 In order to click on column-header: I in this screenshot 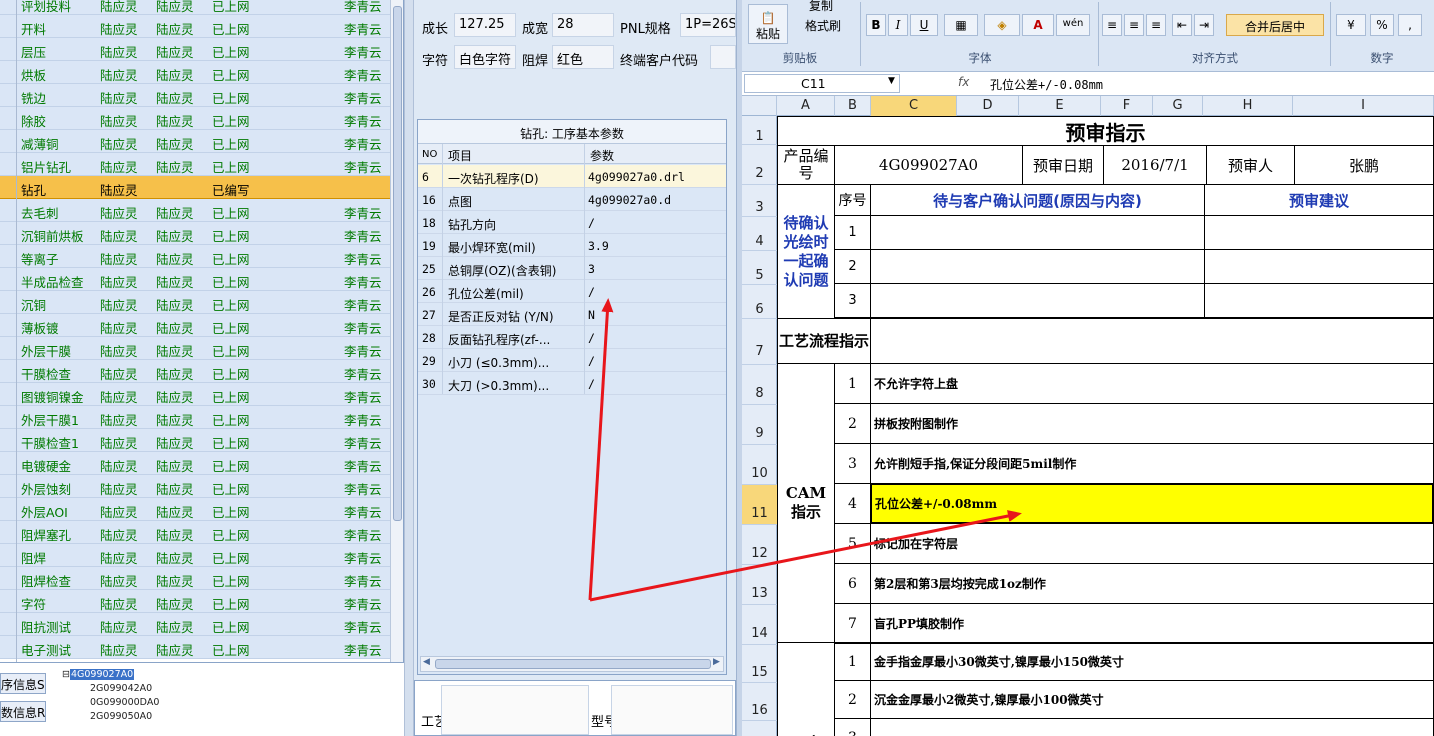, I will do `click(1363, 106)`.